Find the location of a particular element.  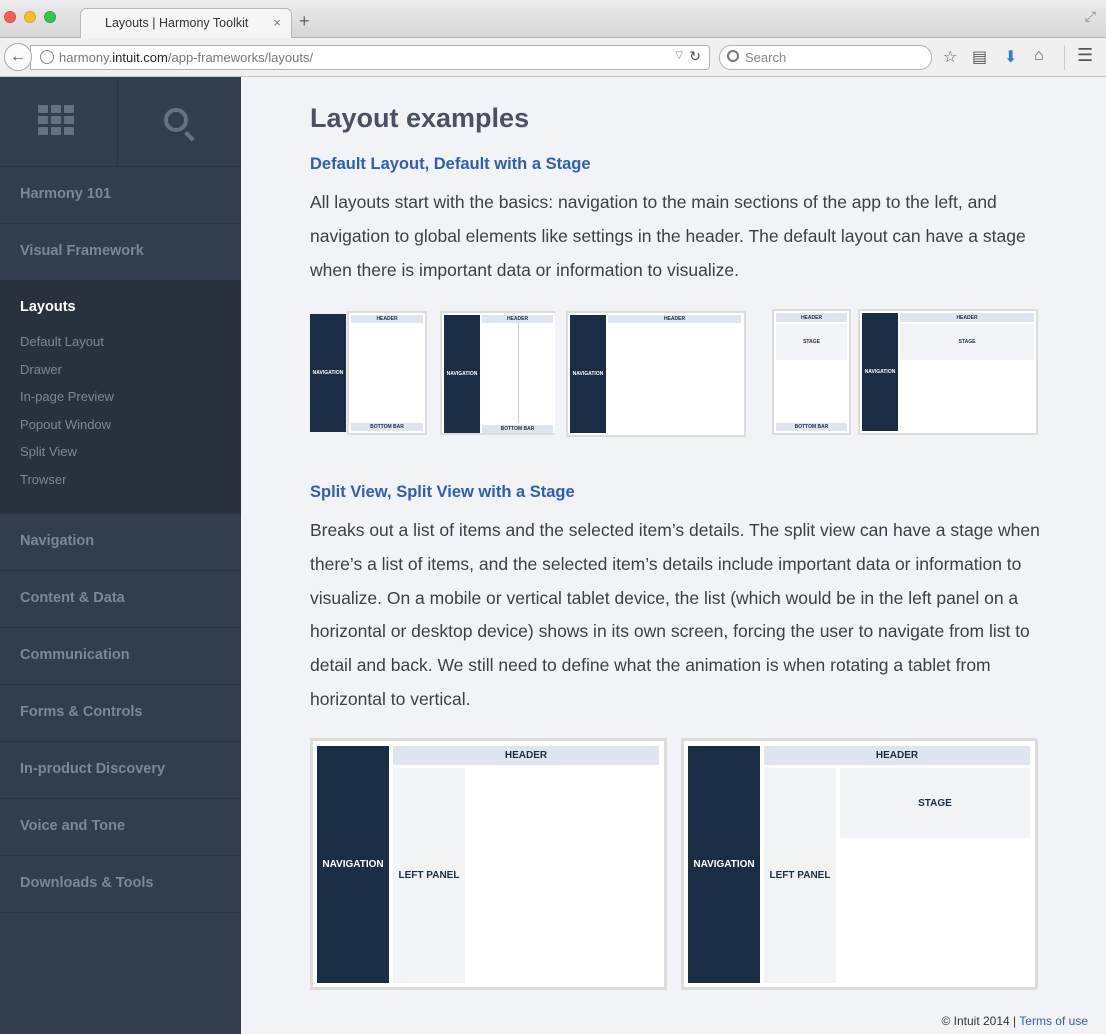

sidebar-subitem-default-layout: Default Layout is located at coordinates (130, 348).